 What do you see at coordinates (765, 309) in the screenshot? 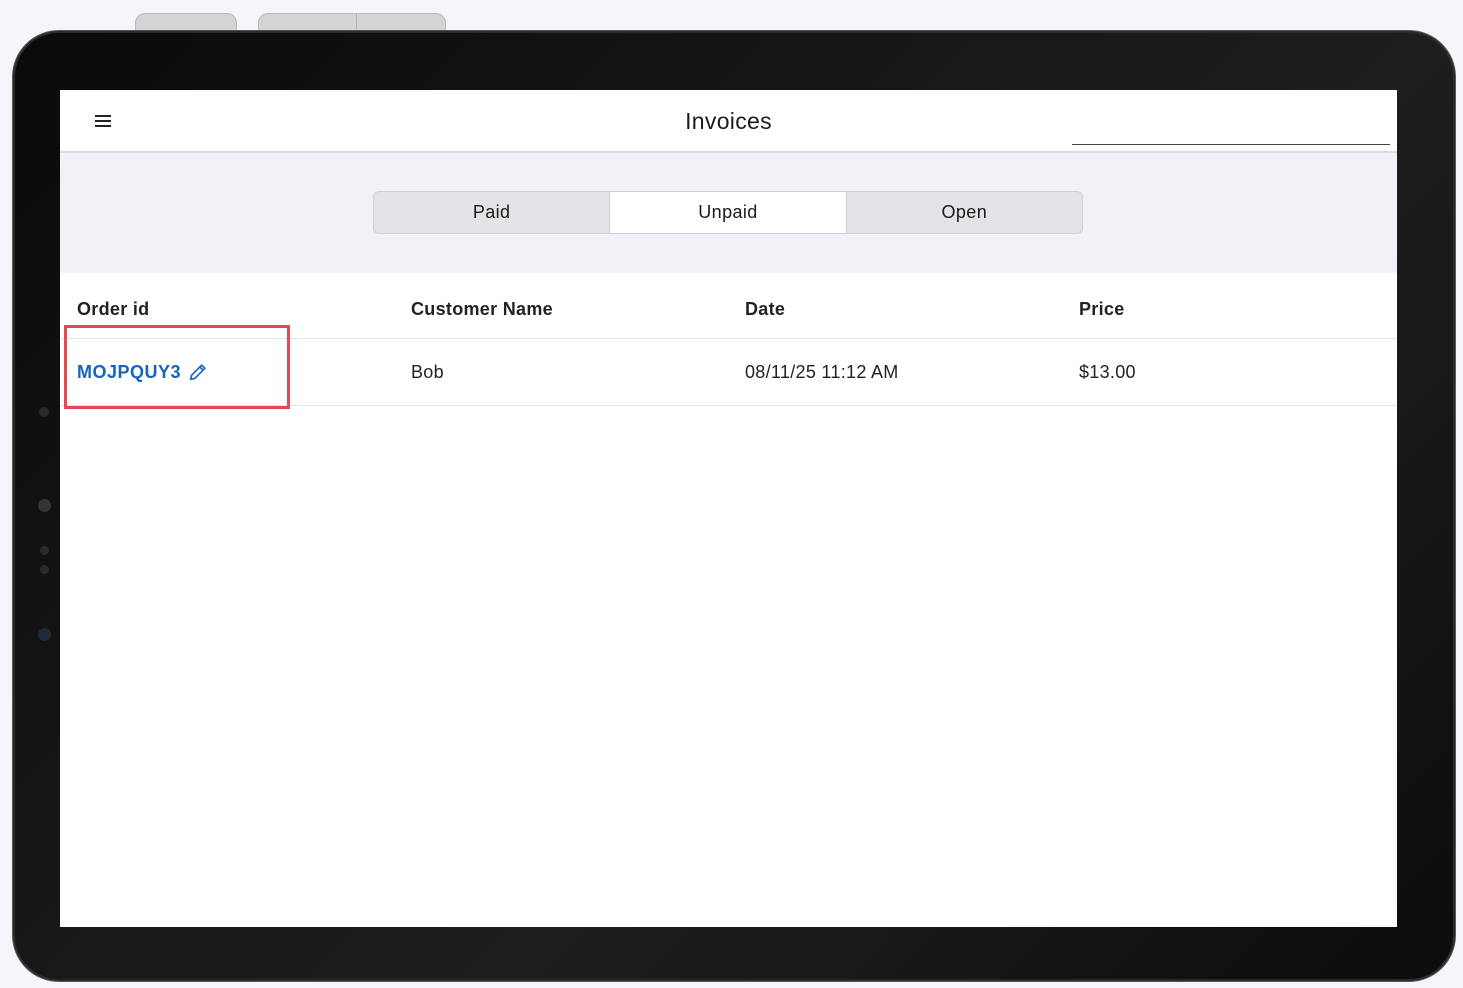
I see `column-header-date: Date` at bounding box center [765, 309].